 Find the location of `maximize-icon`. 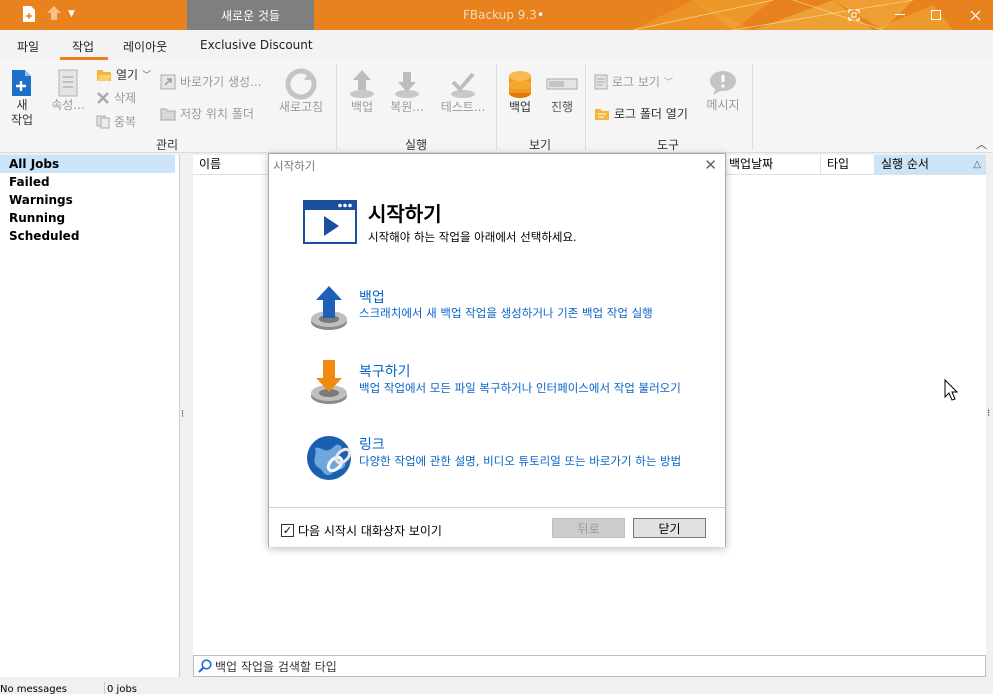

maximize-icon is located at coordinates (936, 15).